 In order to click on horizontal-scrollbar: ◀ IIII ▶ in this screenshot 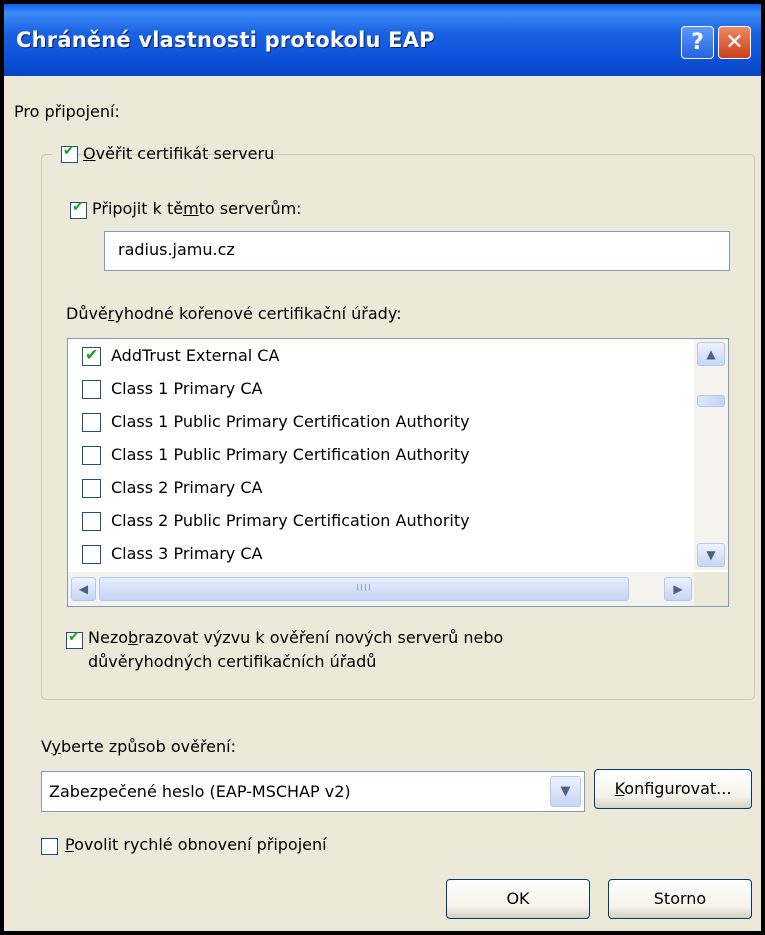, I will do `click(398, 589)`.